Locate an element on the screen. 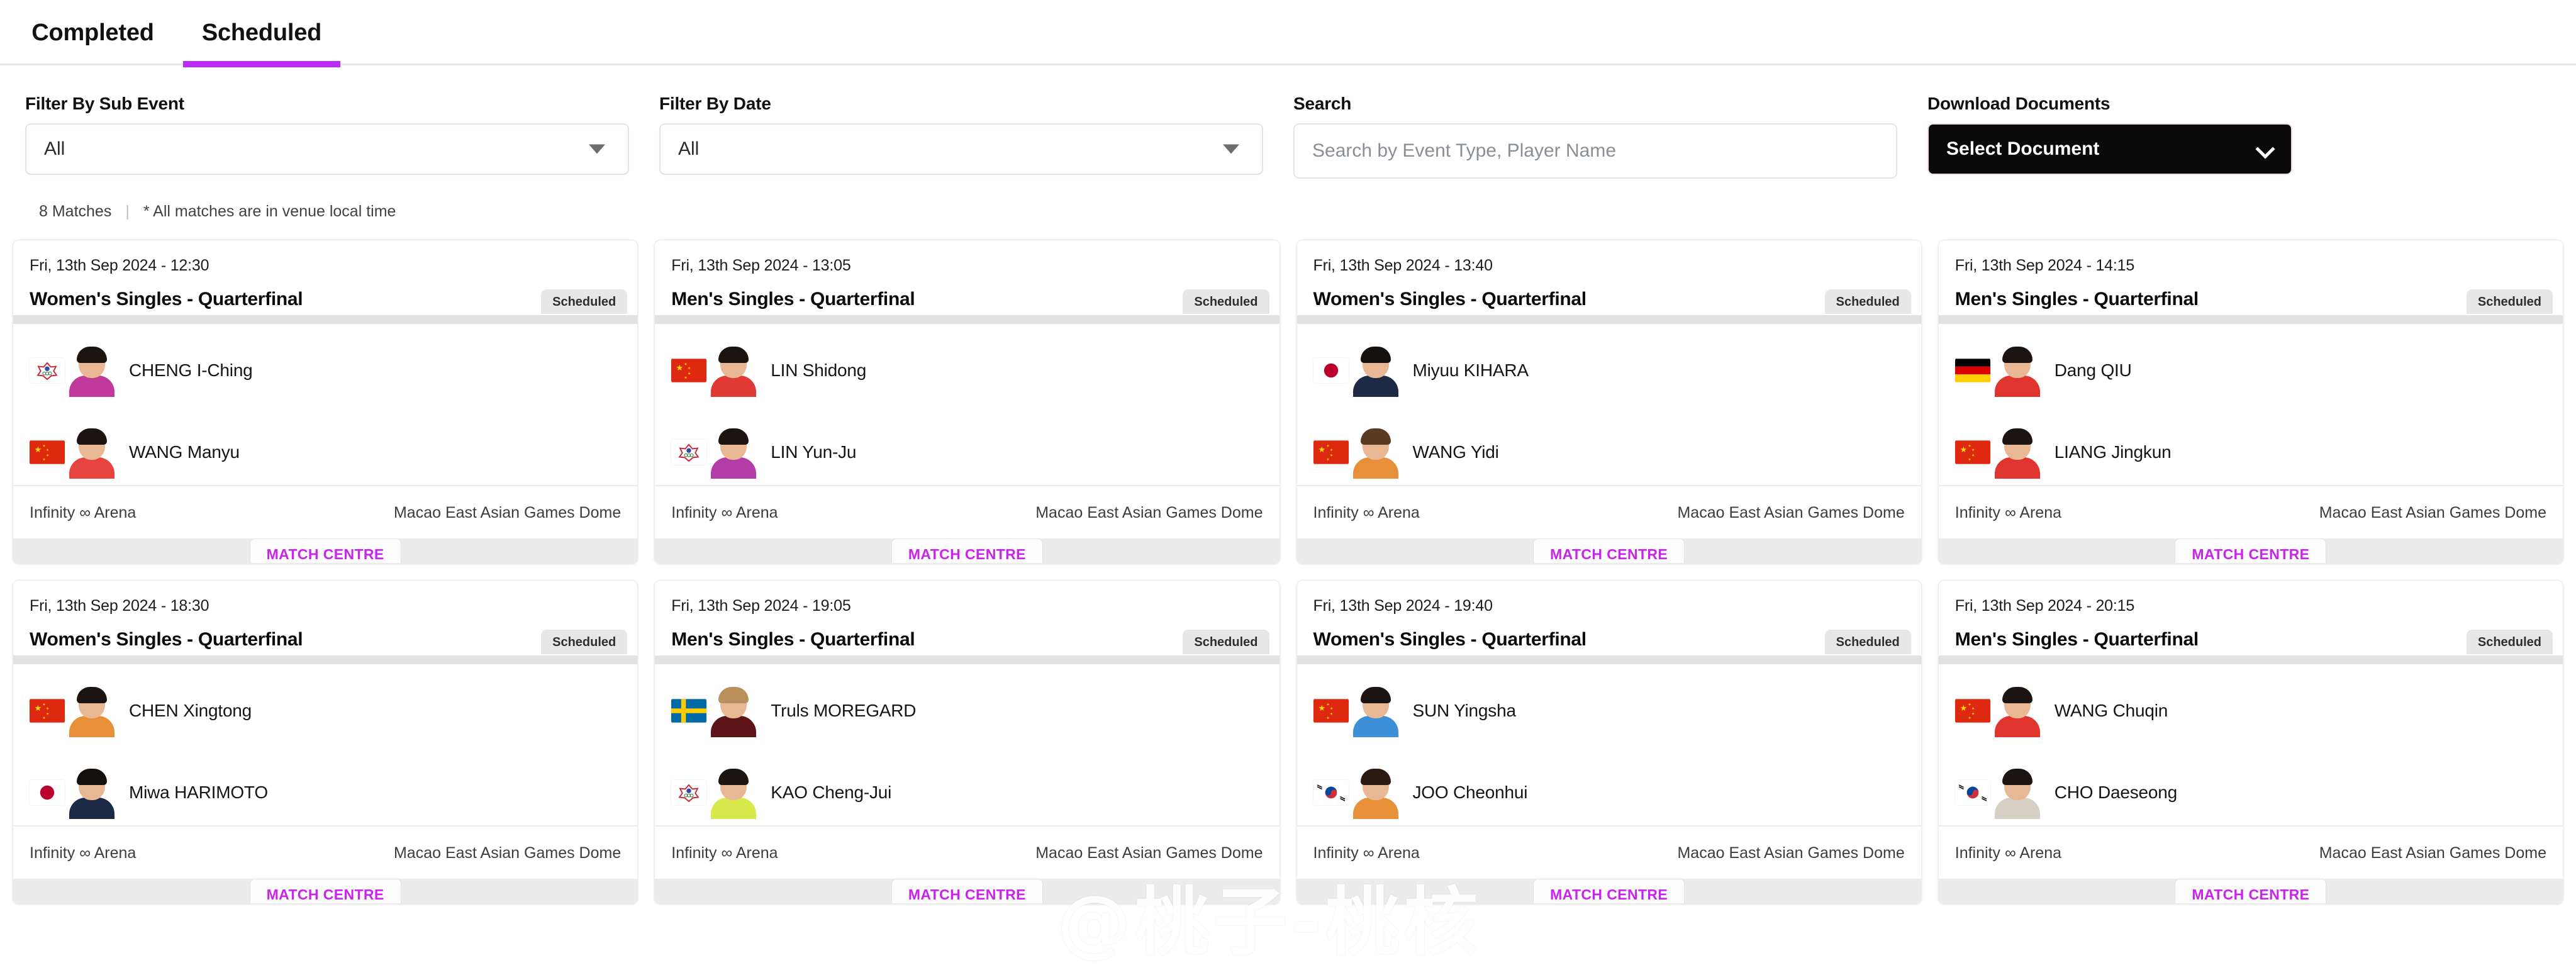  filter-sub-event-select: All is located at coordinates (327, 149).